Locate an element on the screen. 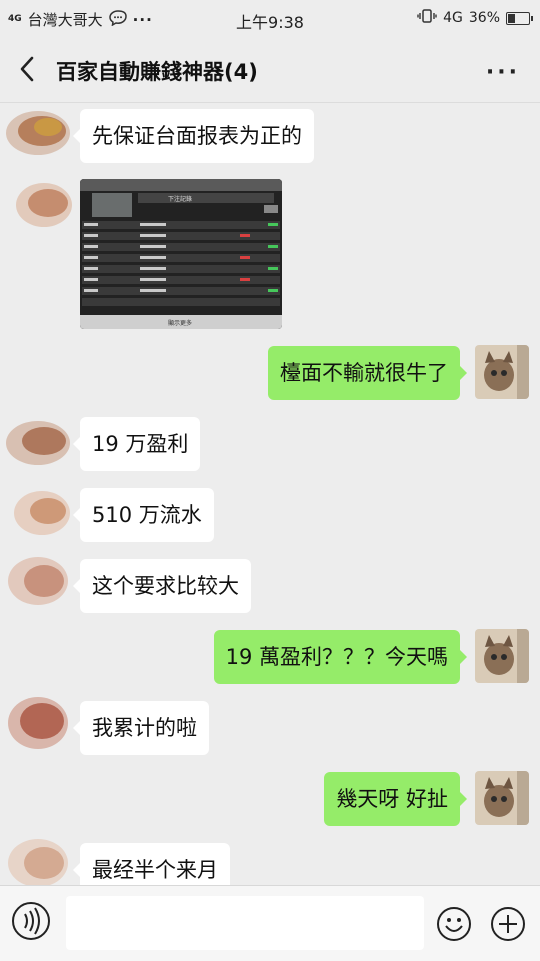 This screenshot has width=540, height=961. more-icon: ··· is located at coordinates (503, 72).